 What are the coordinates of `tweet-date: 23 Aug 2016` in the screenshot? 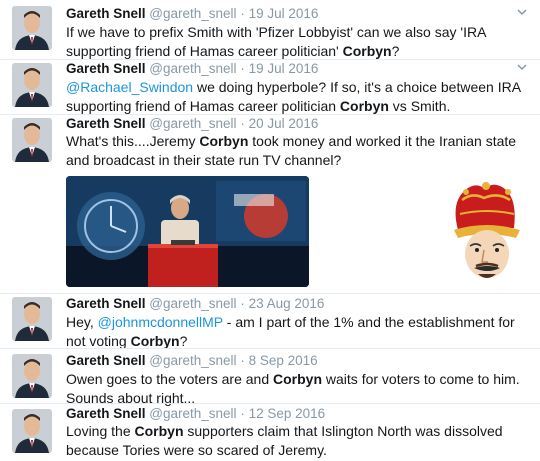 It's located at (287, 303).